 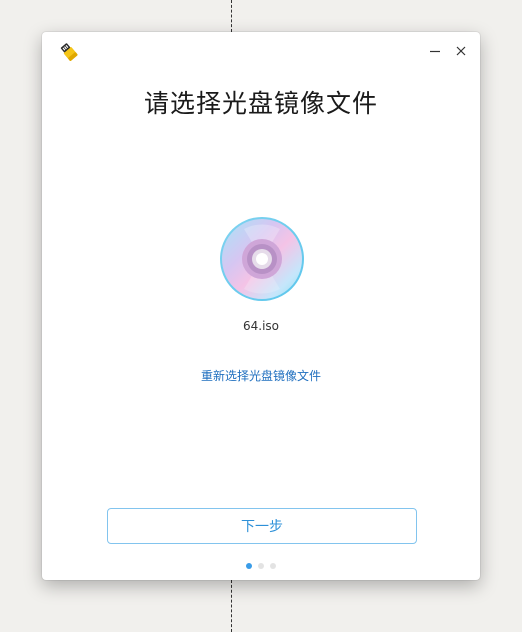 What do you see at coordinates (260, 103) in the screenshot?
I see `page-title: 请选择光盘镜像文件` at bounding box center [260, 103].